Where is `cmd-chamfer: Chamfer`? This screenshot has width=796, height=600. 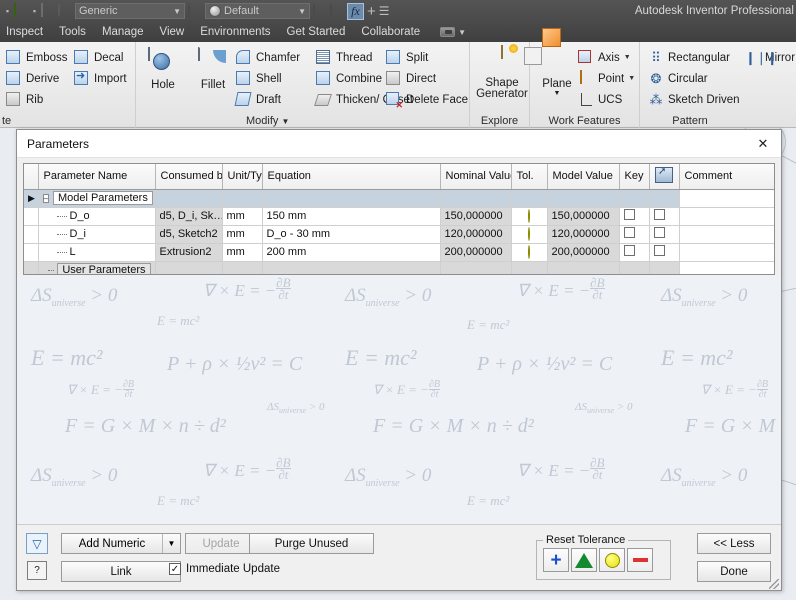
cmd-chamfer: Chamfer is located at coordinates (268, 57).